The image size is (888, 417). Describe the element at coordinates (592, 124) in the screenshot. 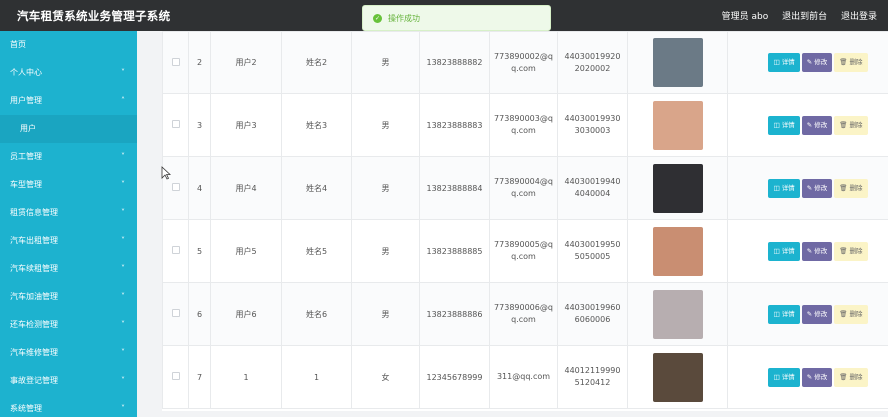

I see `idcard-text: 440300199303030003` at that location.